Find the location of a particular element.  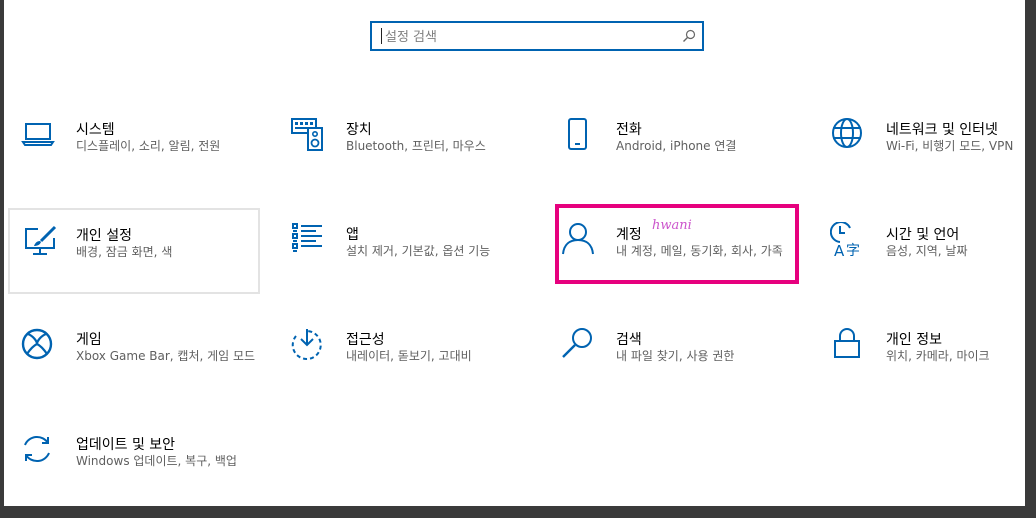

tile-network: 네트워크 및 인터넷 Wi-Fi, 비행기 모드, VPN is located at coordinates (933, 161).